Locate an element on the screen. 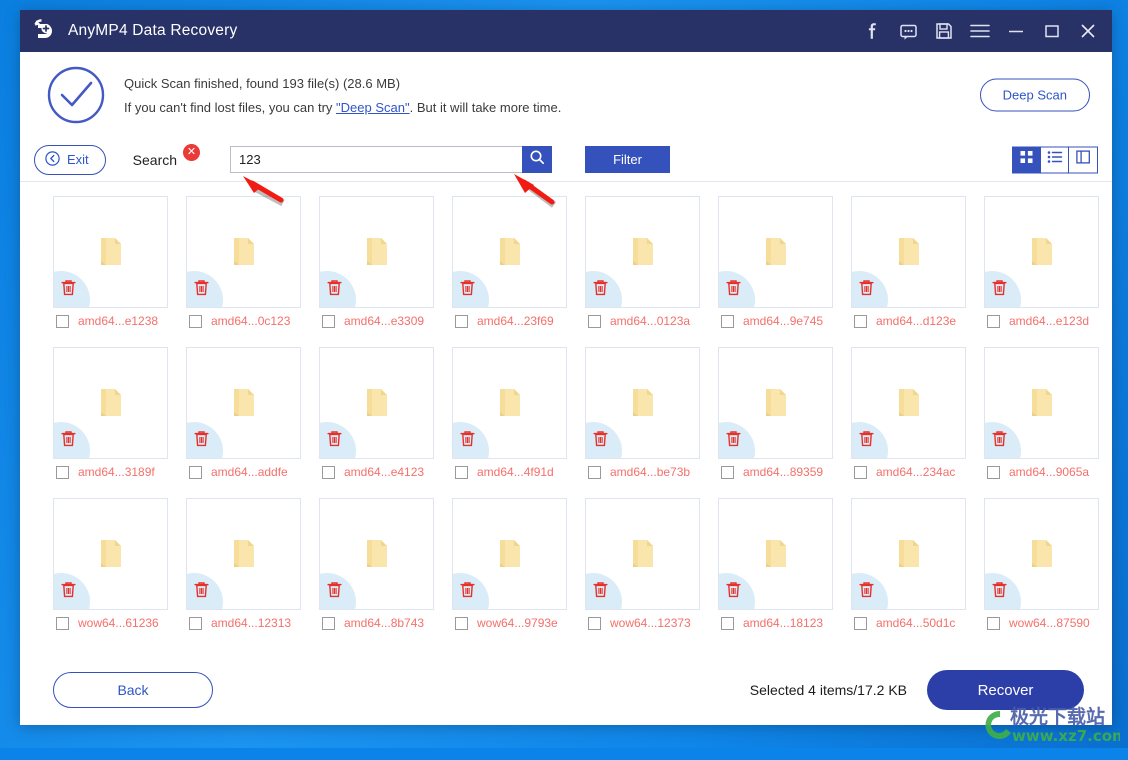 This screenshot has height=760, width=1128. file-tile-footer: amd64...e3309 is located at coordinates (376, 321).